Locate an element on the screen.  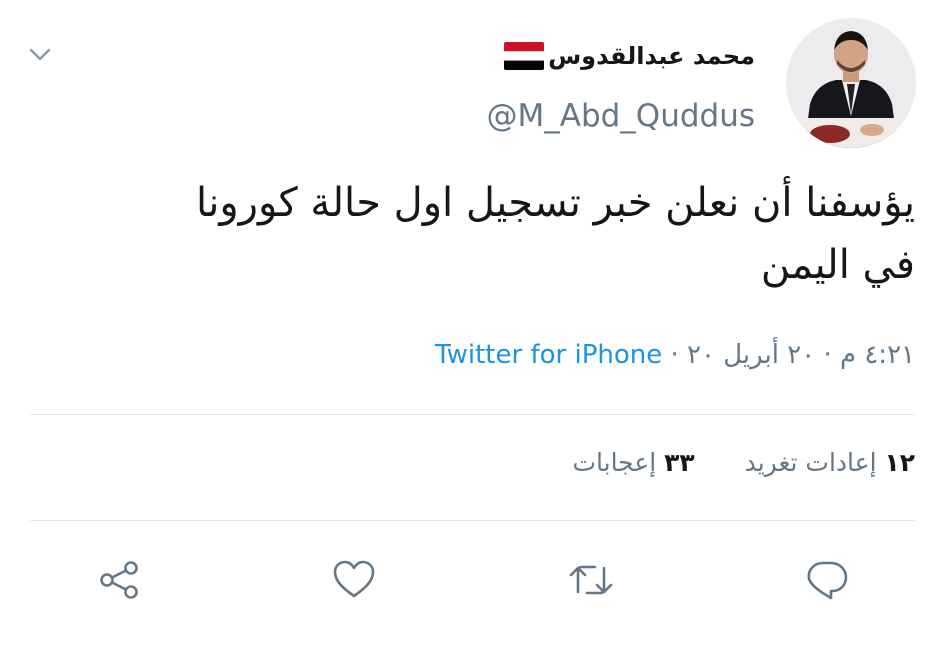
likes-stat: ٣٣ إعجابات is located at coordinates (633, 462).